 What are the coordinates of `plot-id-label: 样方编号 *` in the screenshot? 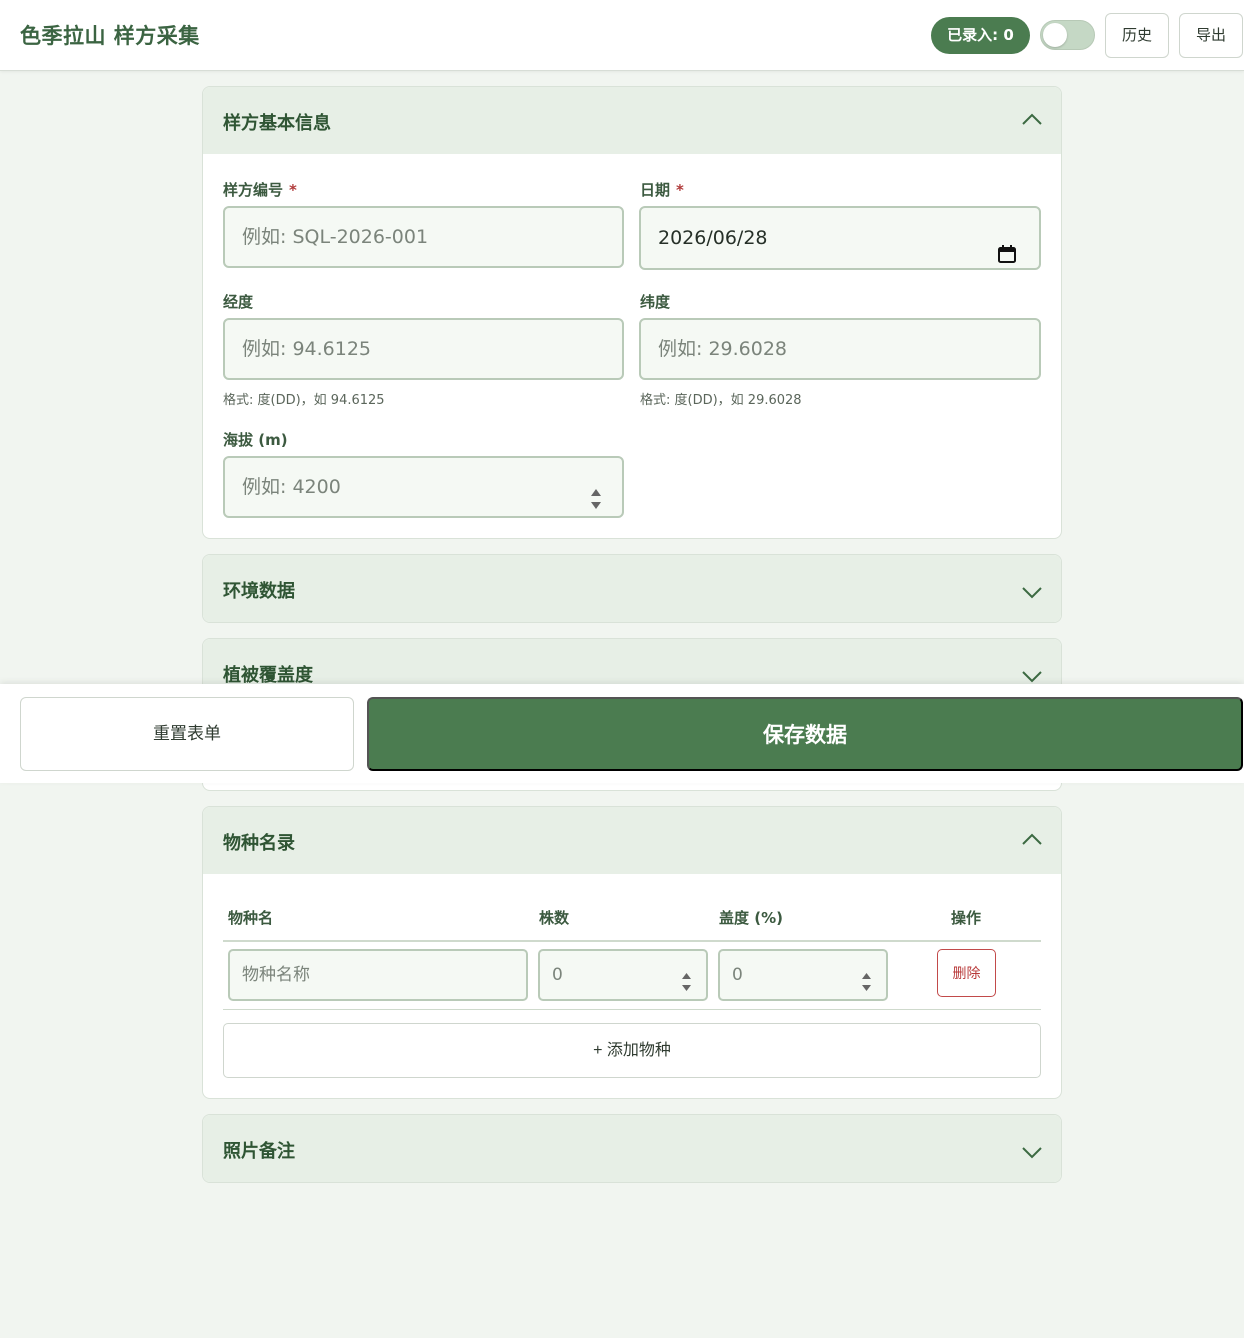 It's located at (260, 190).